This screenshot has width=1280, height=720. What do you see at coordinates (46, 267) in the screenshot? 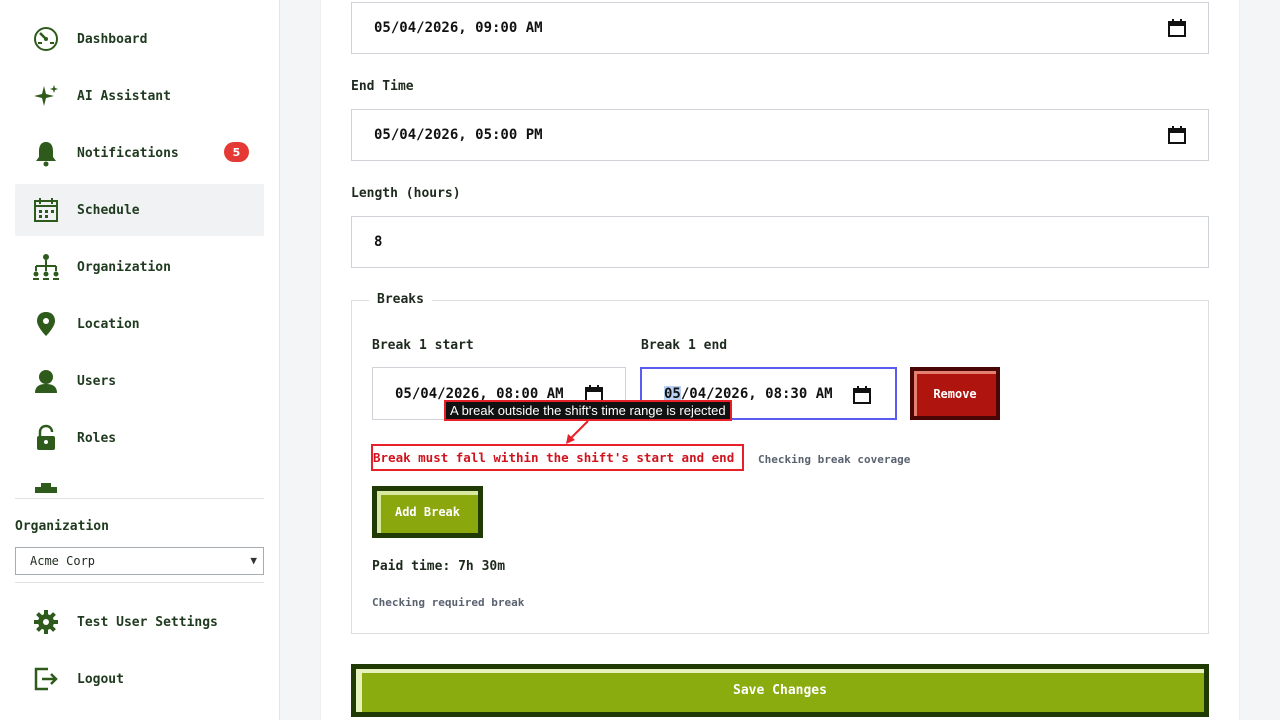
I see `org-chart-icon` at bounding box center [46, 267].